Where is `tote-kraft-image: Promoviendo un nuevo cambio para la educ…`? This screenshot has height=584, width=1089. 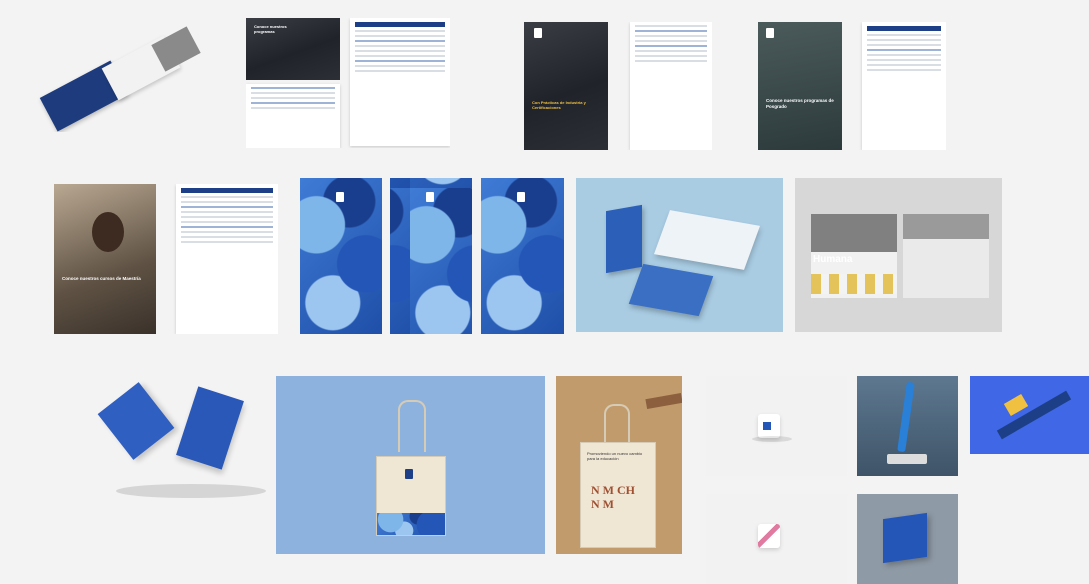
tote-kraft-image: Promoviendo un nuevo cambio para la educ… is located at coordinates (619, 465).